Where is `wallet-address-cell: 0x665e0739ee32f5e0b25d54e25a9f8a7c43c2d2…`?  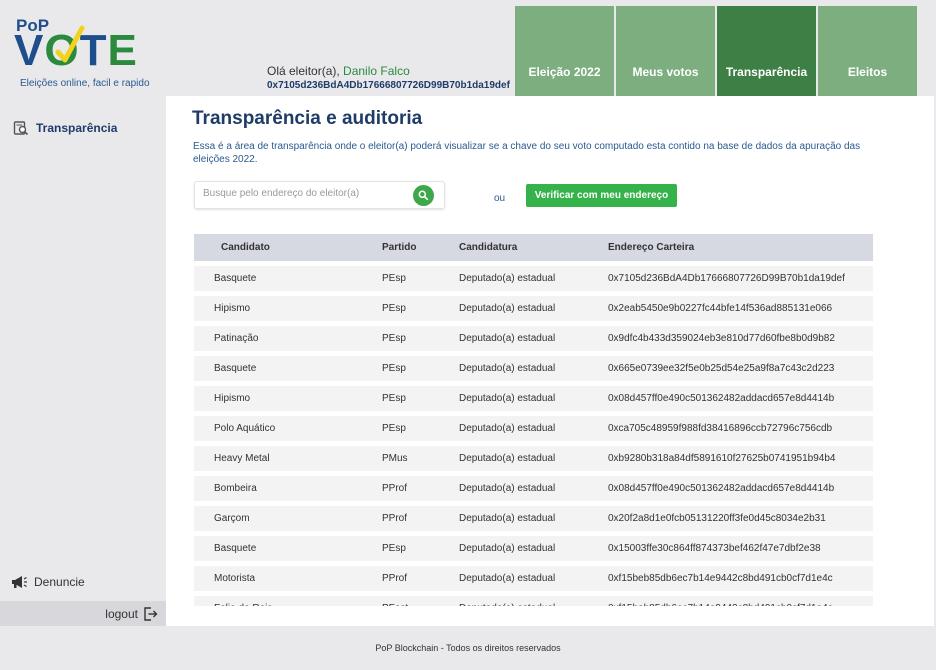 wallet-address-cell: 0x665e0739ee32f5e0b25d54e25a9f8a7c43c2d2… is located at coordinates (721, 368).